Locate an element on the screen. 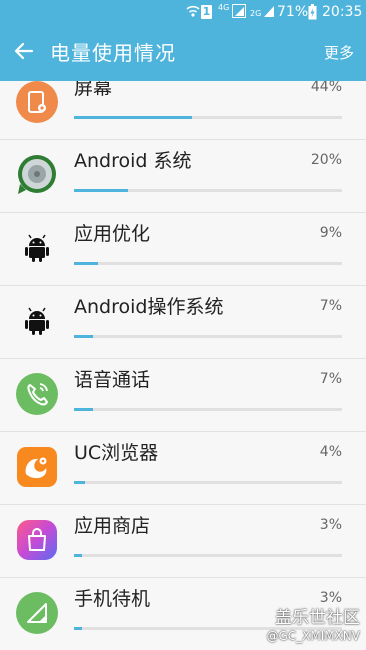  item-percent: 9% is located at coordinates (330, 233).